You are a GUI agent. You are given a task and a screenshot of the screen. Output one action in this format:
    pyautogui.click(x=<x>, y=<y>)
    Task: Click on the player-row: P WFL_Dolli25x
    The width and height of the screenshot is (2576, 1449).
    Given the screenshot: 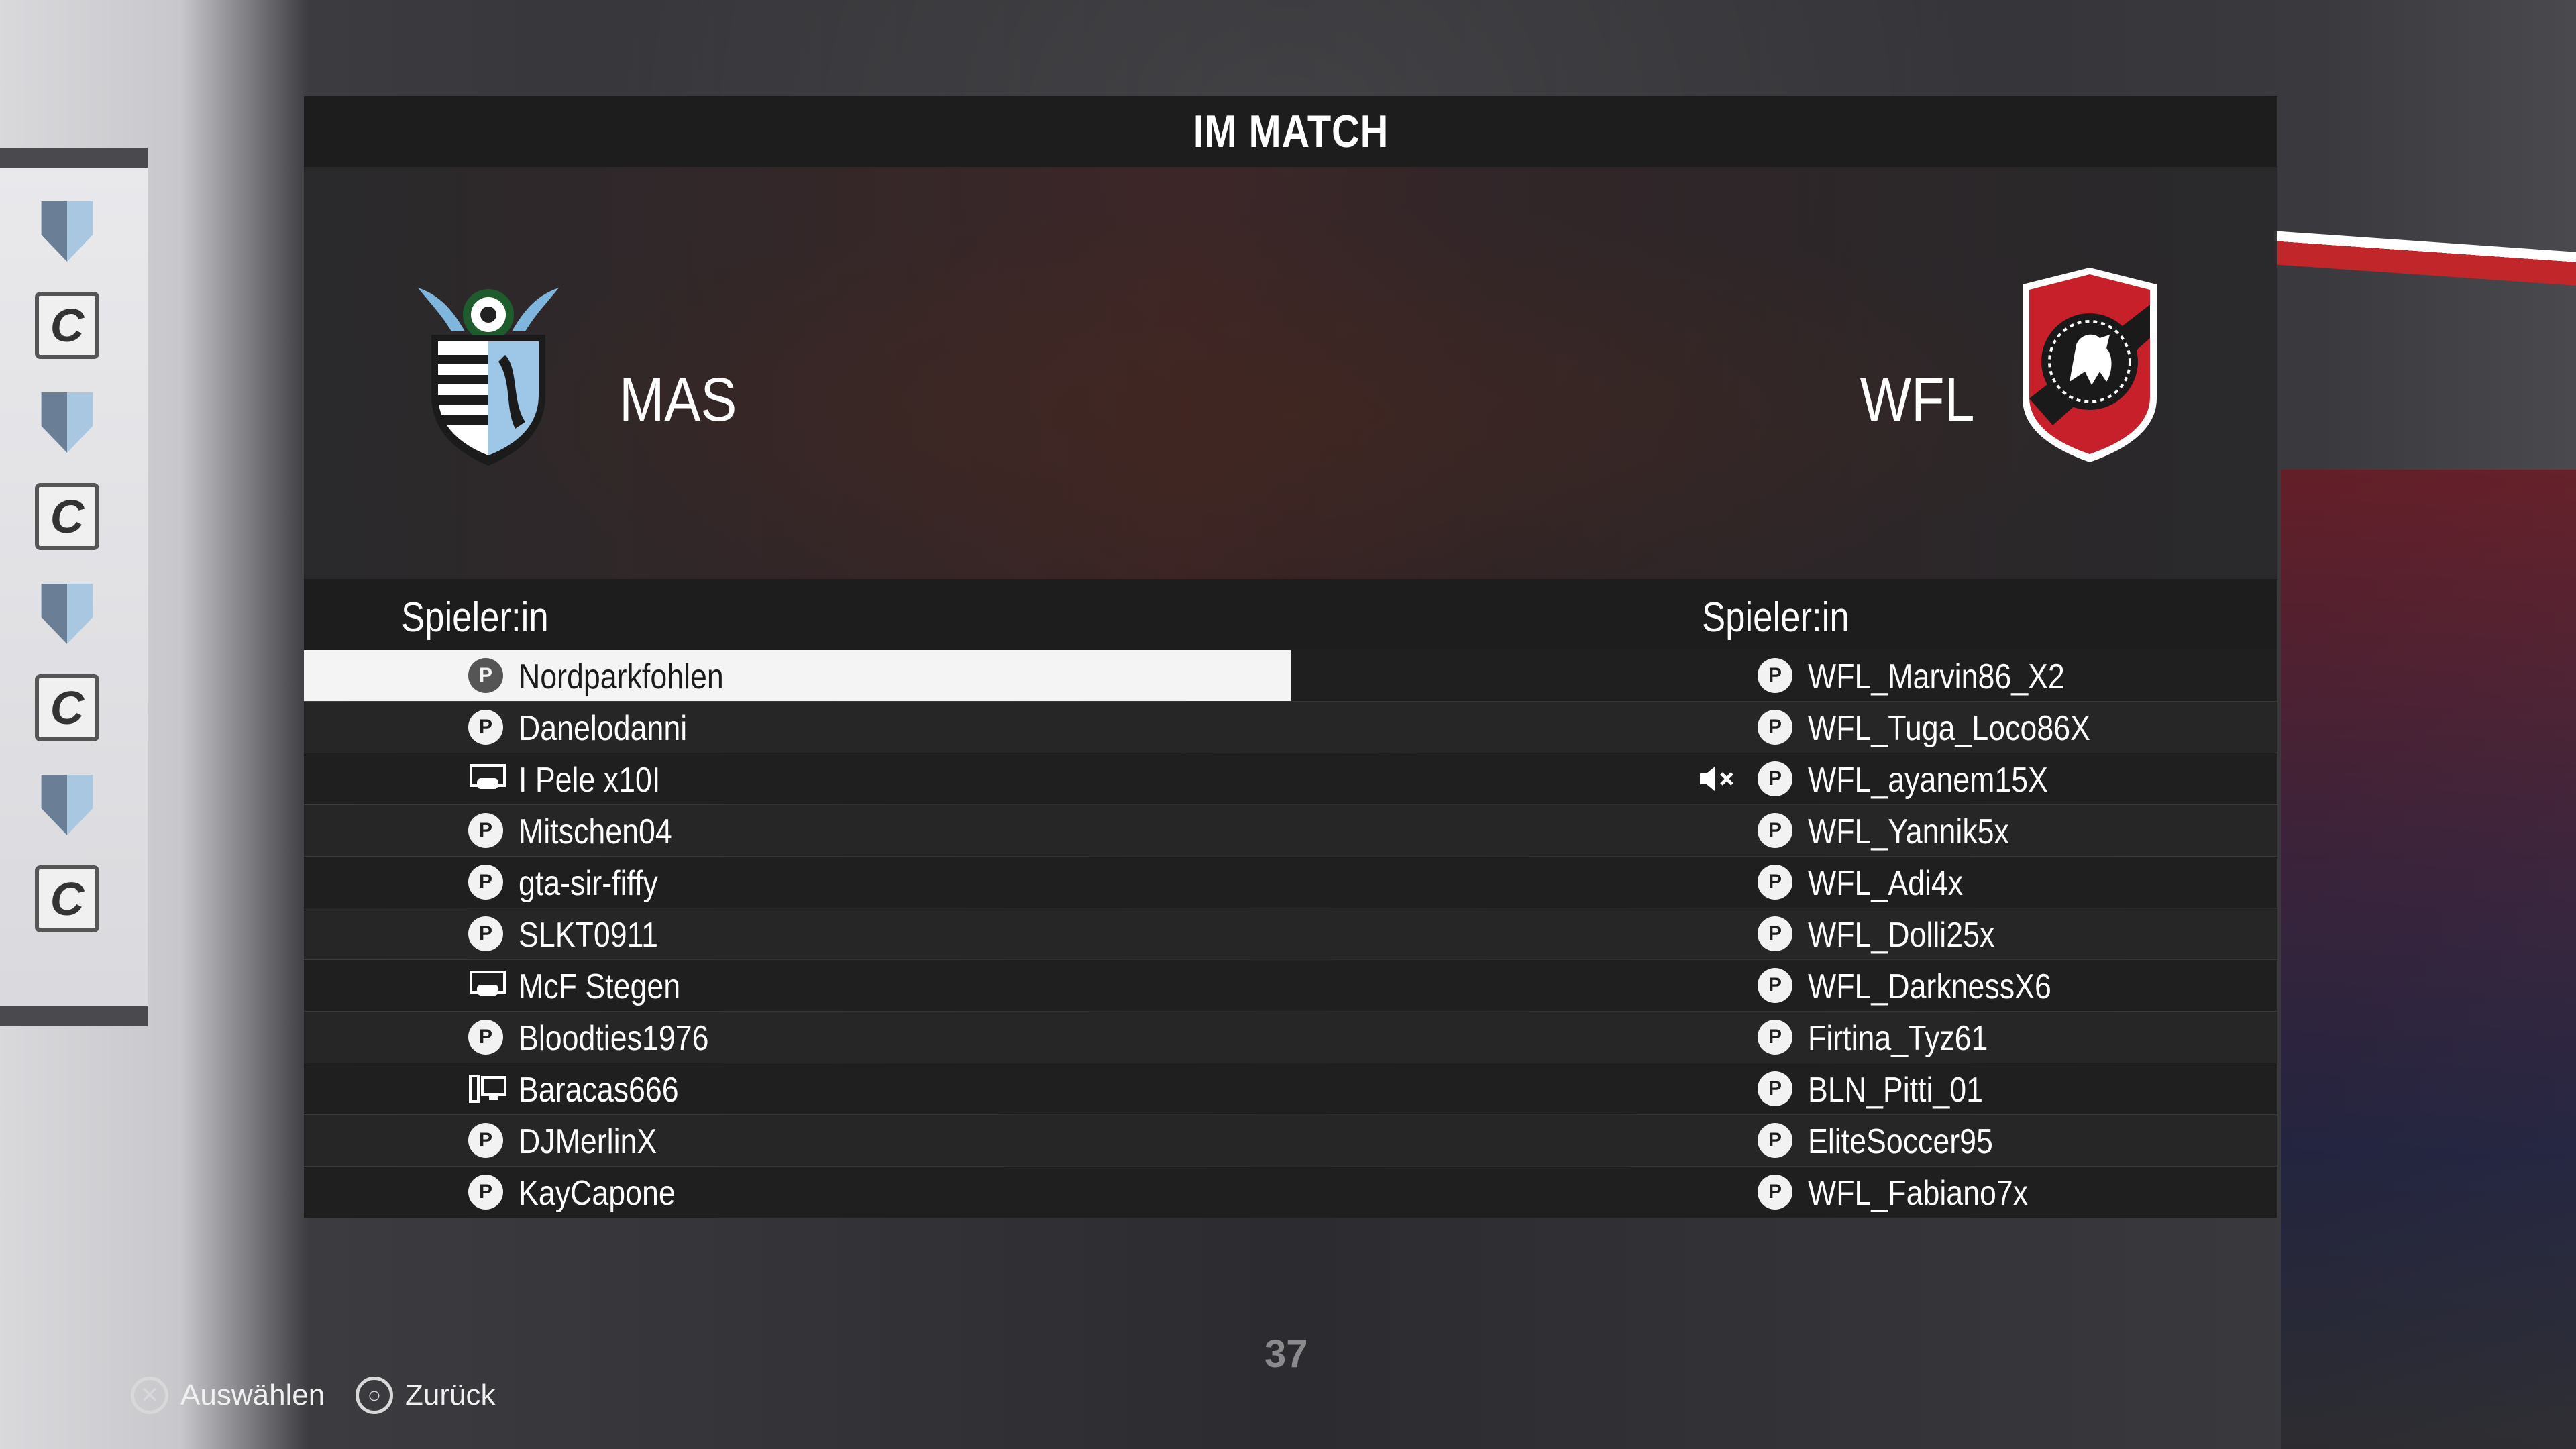 What is the action you would take?
    pyautogui.click(x=1784, y=933)
    